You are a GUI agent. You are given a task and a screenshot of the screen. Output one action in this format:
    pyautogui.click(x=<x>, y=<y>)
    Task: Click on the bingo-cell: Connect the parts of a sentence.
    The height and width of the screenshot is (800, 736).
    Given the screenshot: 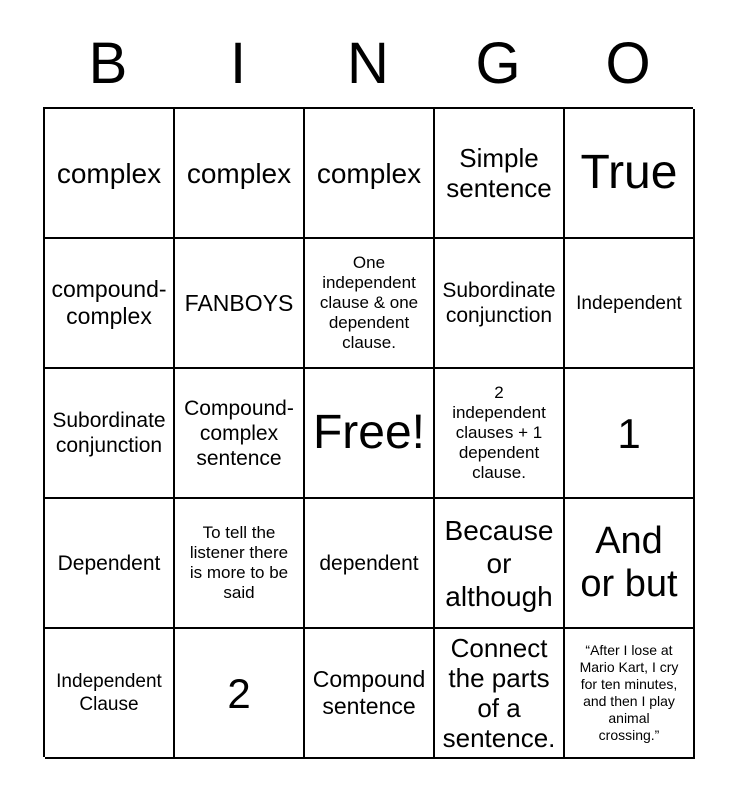 What is the action you would take?
    pyautogui.click(x=500, y=694)
    